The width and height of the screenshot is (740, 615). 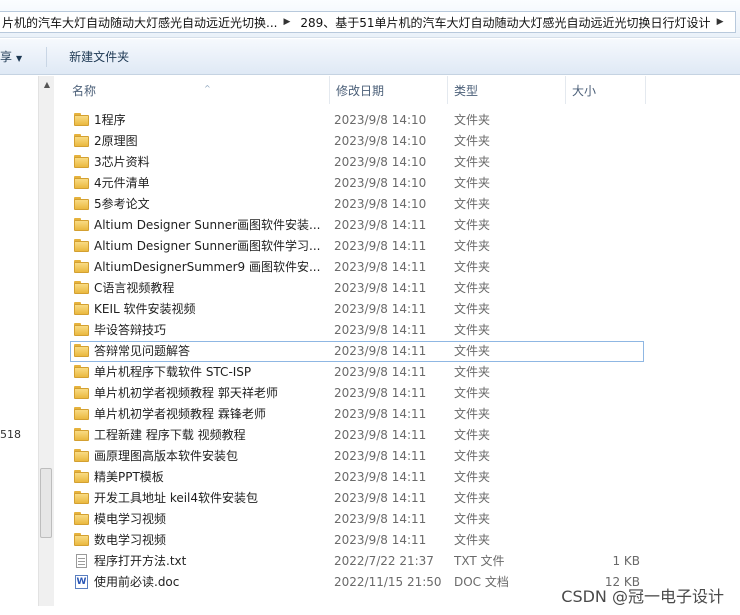 I want to click on file-name: KEIL 软件安装视频, so click(x=145, y=309).